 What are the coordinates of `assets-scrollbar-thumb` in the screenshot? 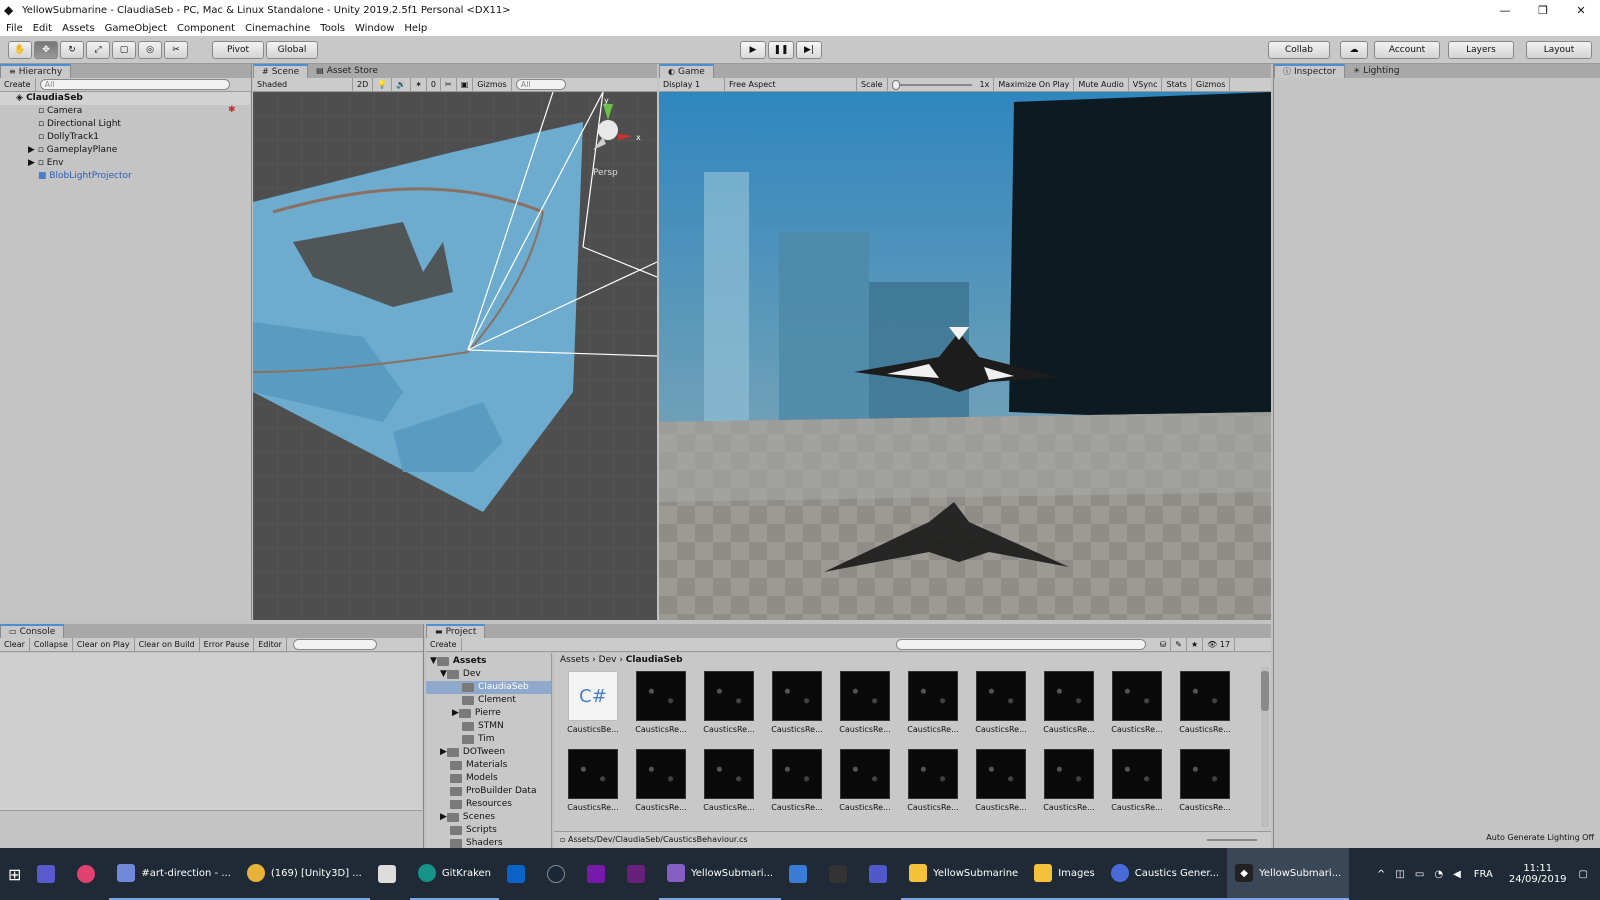 It's located at (1265, 691).